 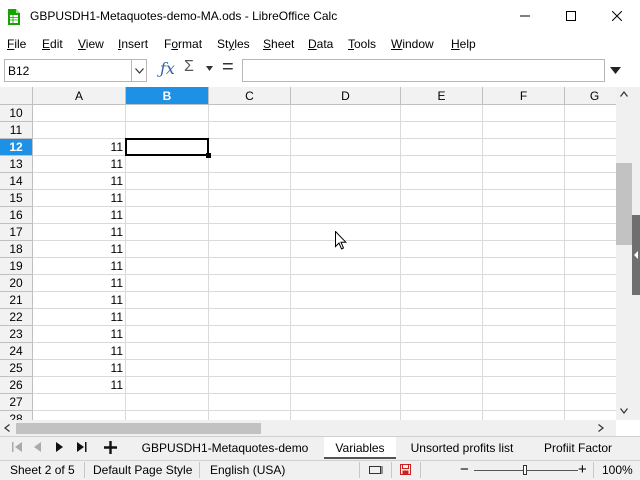 What do you see at coordinates (16, 415) in the screenshot?
I see `row-header-28: 28` at bounding box center [16, 415].